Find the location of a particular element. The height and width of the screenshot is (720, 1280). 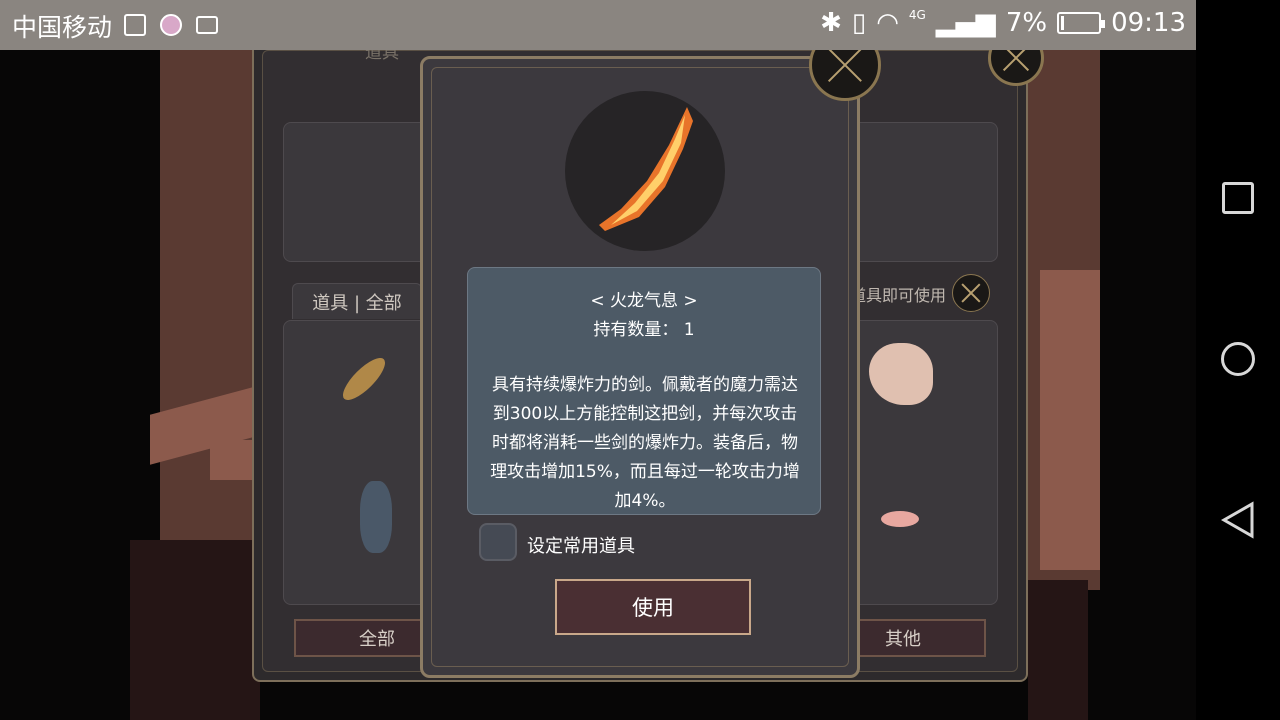

battery-icon is located at coordinates (1081, 23).